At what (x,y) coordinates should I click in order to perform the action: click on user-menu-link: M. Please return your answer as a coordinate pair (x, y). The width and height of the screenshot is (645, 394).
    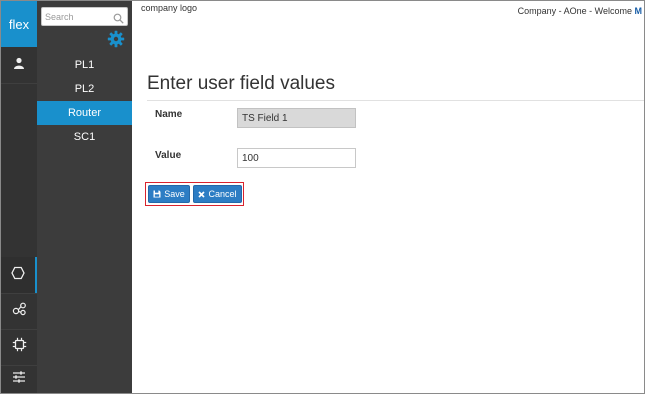
    Looking at the image, I should click on (639, 11).